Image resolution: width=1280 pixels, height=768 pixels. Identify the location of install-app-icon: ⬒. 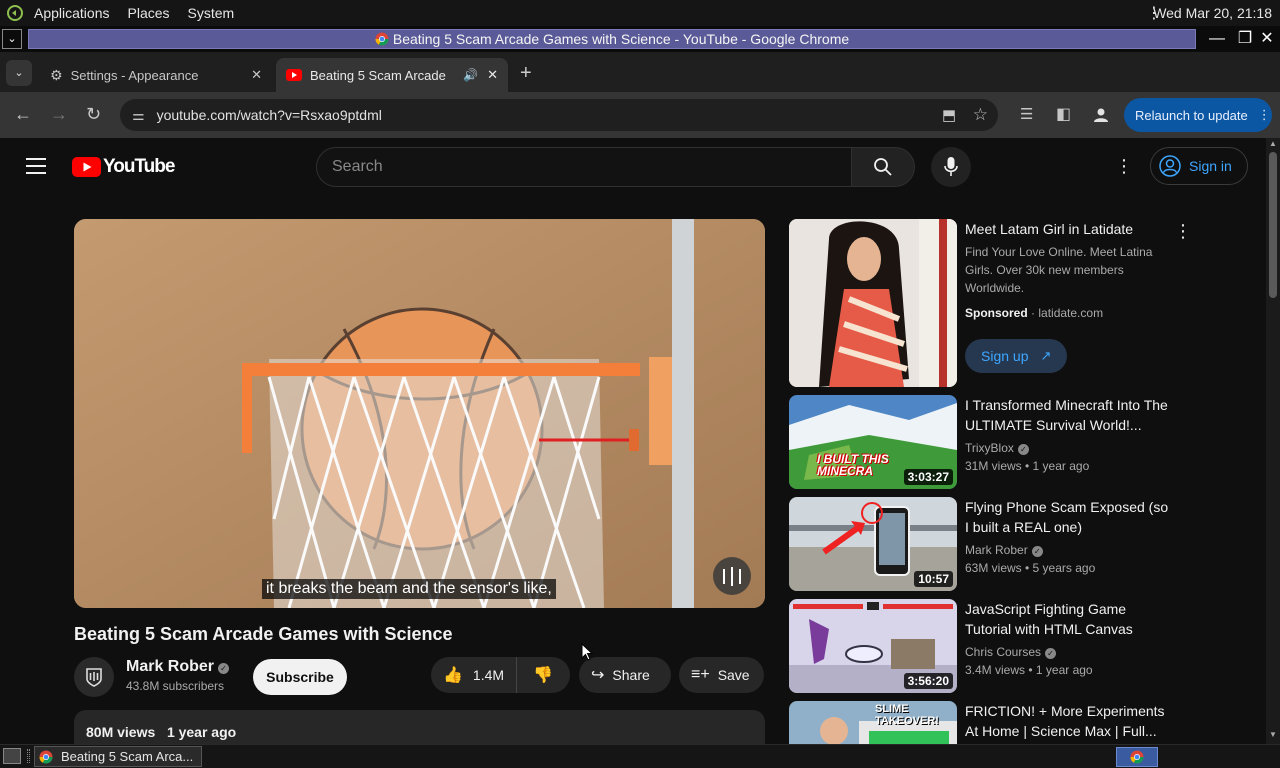
(949, 115).